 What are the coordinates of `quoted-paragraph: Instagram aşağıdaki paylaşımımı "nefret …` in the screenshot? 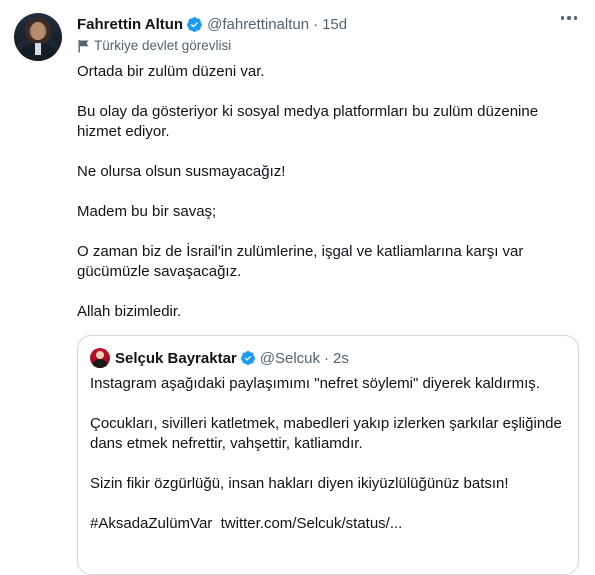 It's located at (315, 383).